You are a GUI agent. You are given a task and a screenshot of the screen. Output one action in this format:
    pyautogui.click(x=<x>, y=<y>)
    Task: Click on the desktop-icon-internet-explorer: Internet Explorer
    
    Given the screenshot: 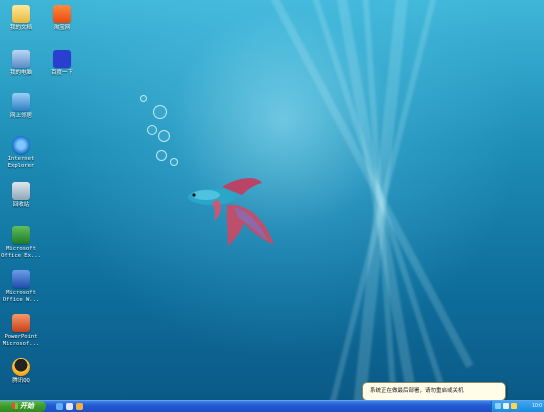 What is the action you would take?
    pyautogui.click(x=21, y=152)
    